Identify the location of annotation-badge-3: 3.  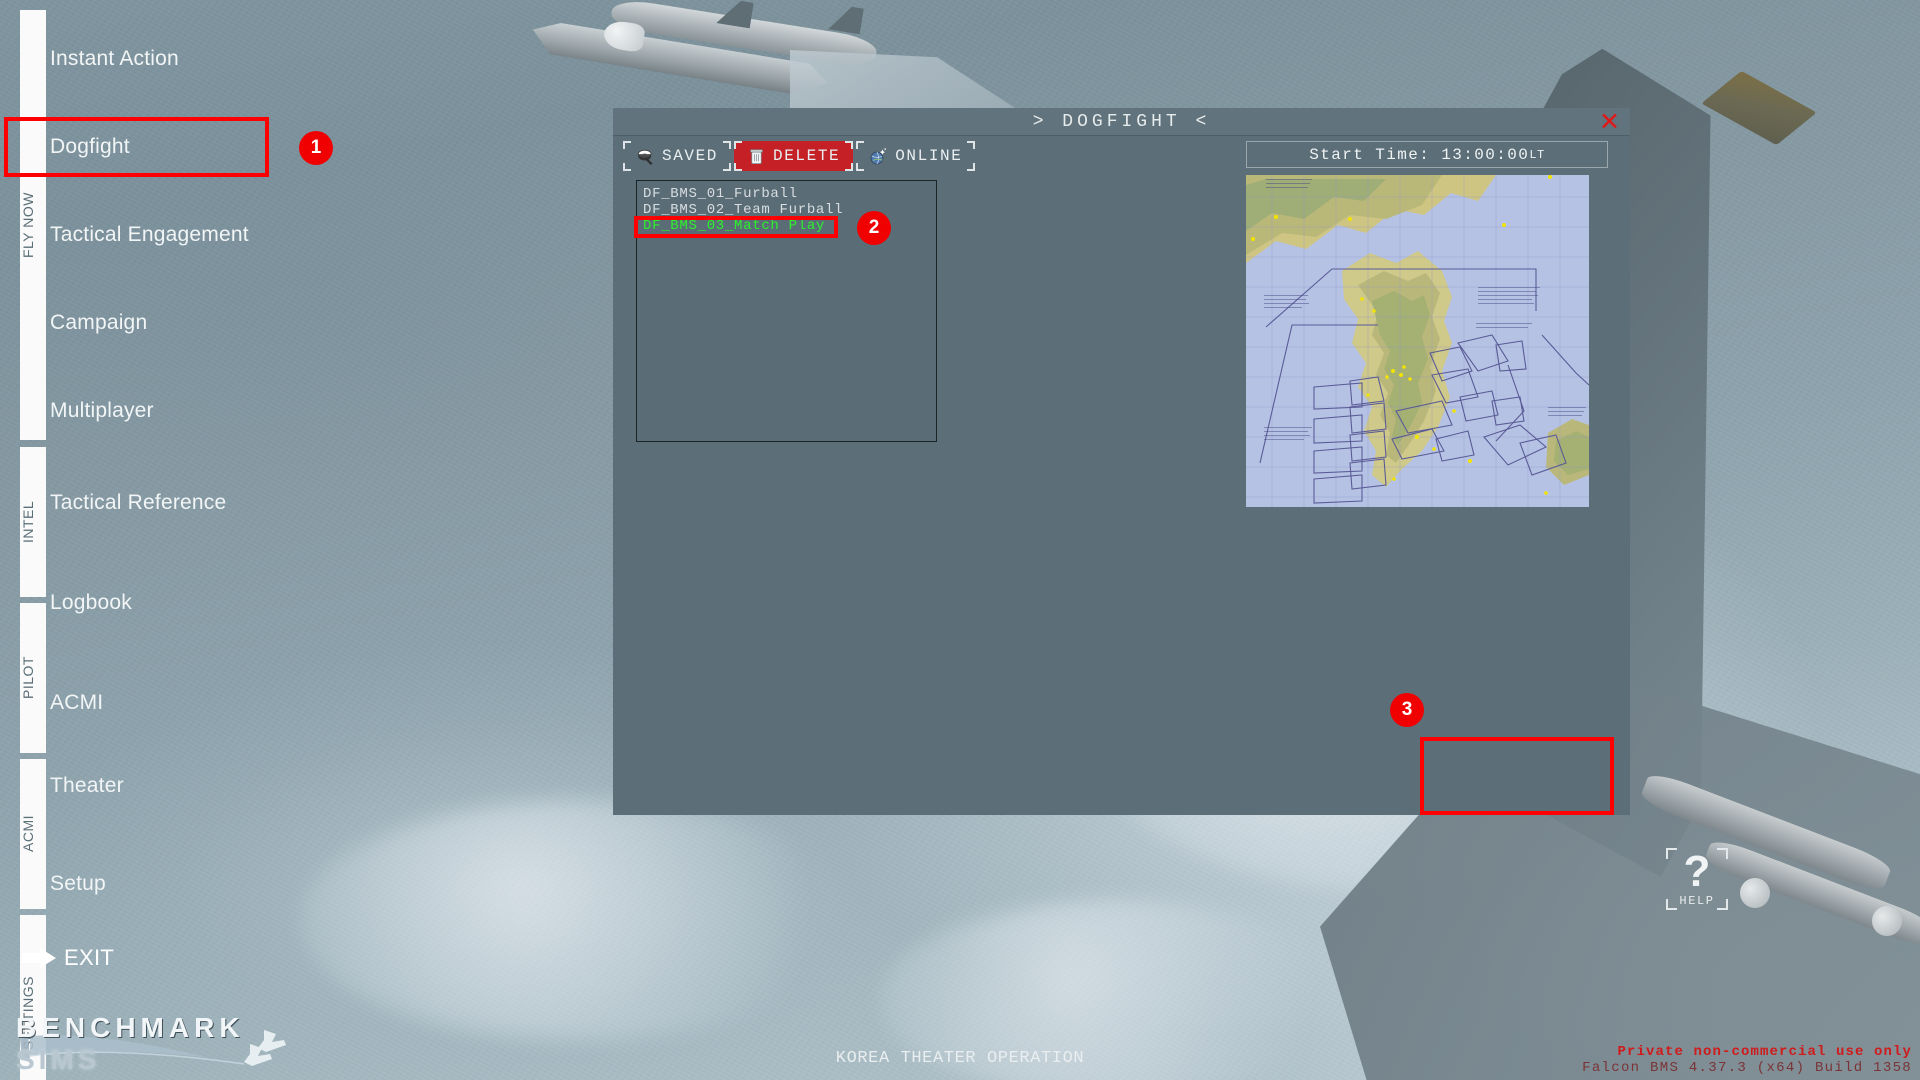
(1407, 710).